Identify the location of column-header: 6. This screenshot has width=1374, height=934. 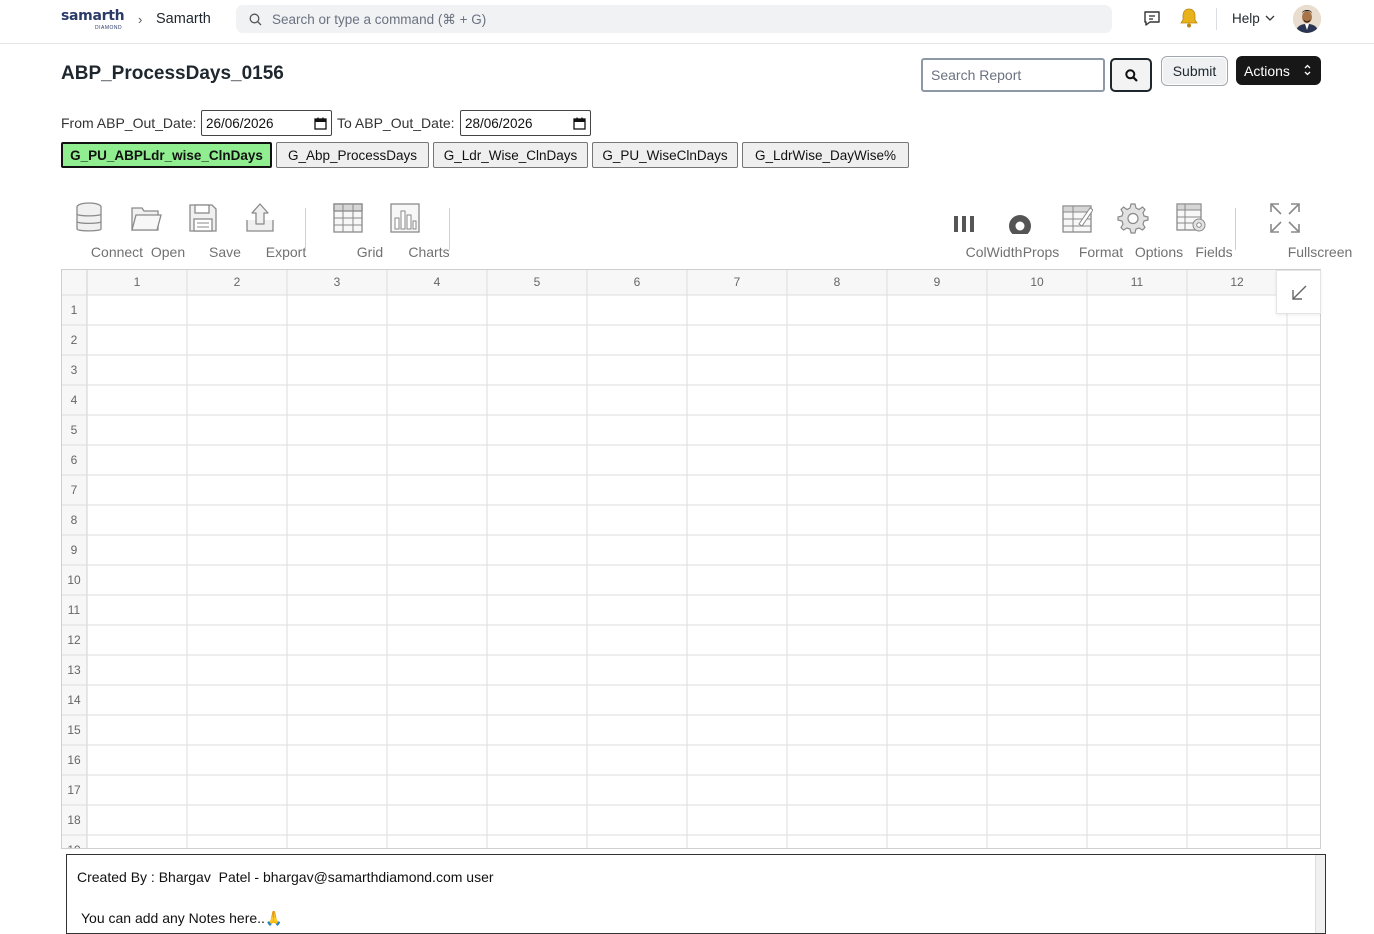
(637, 282).